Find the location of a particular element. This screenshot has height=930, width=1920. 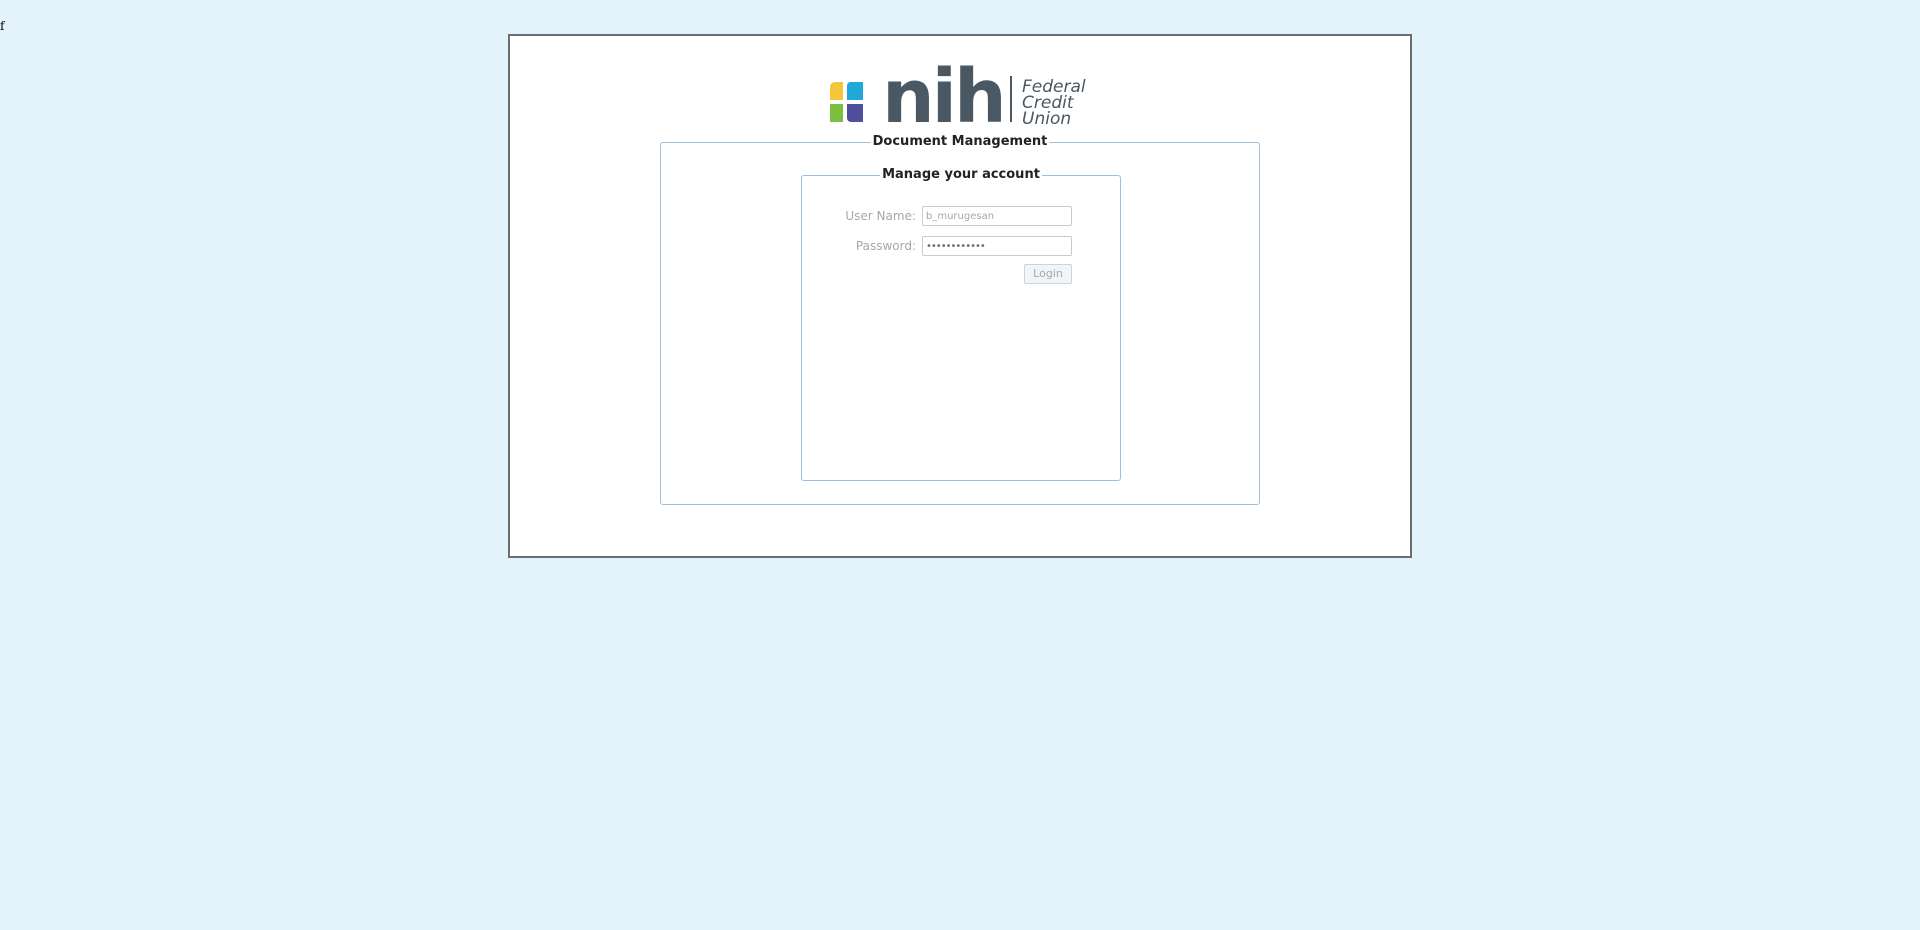

logo-divider is located at coordinates (1011, 99).